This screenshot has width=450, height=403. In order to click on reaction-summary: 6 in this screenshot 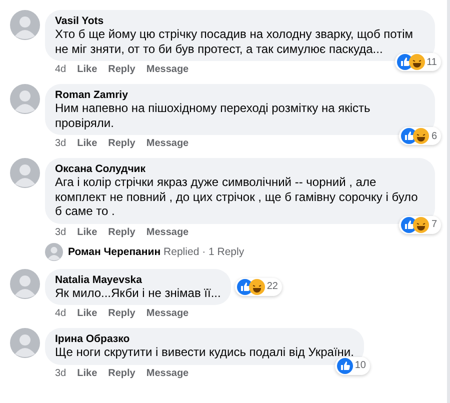, I will do `click(420, 136)`.